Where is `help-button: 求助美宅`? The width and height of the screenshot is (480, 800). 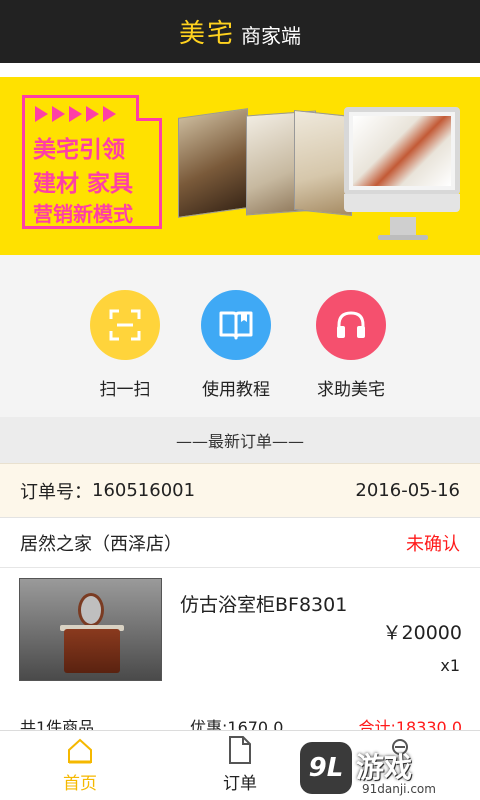
help-button: 求助美宅 is located at coordinates (351, 345).